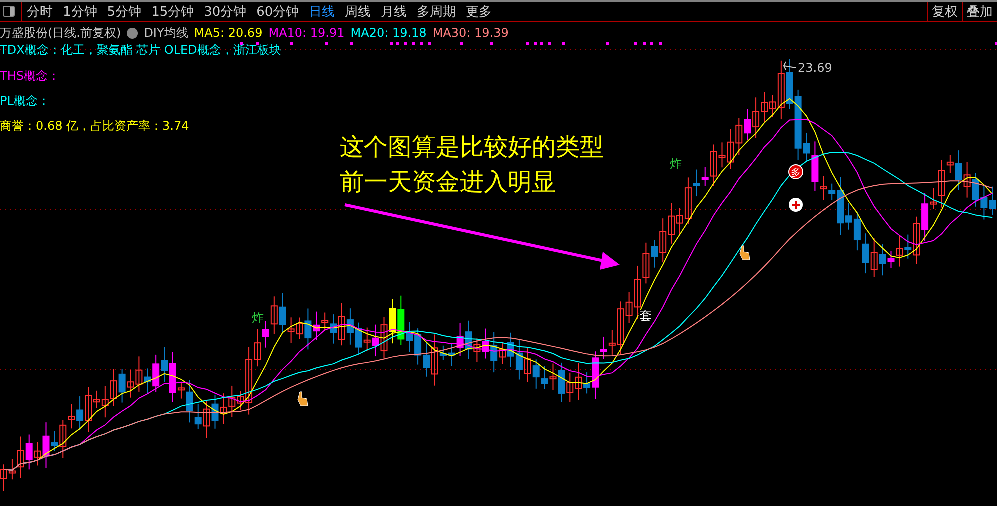 The height and width of the screenshot is (506, 997). Describe the element at coordinates (437, 11) in the screenshot. I see `period-tab: 多周期` at that location.